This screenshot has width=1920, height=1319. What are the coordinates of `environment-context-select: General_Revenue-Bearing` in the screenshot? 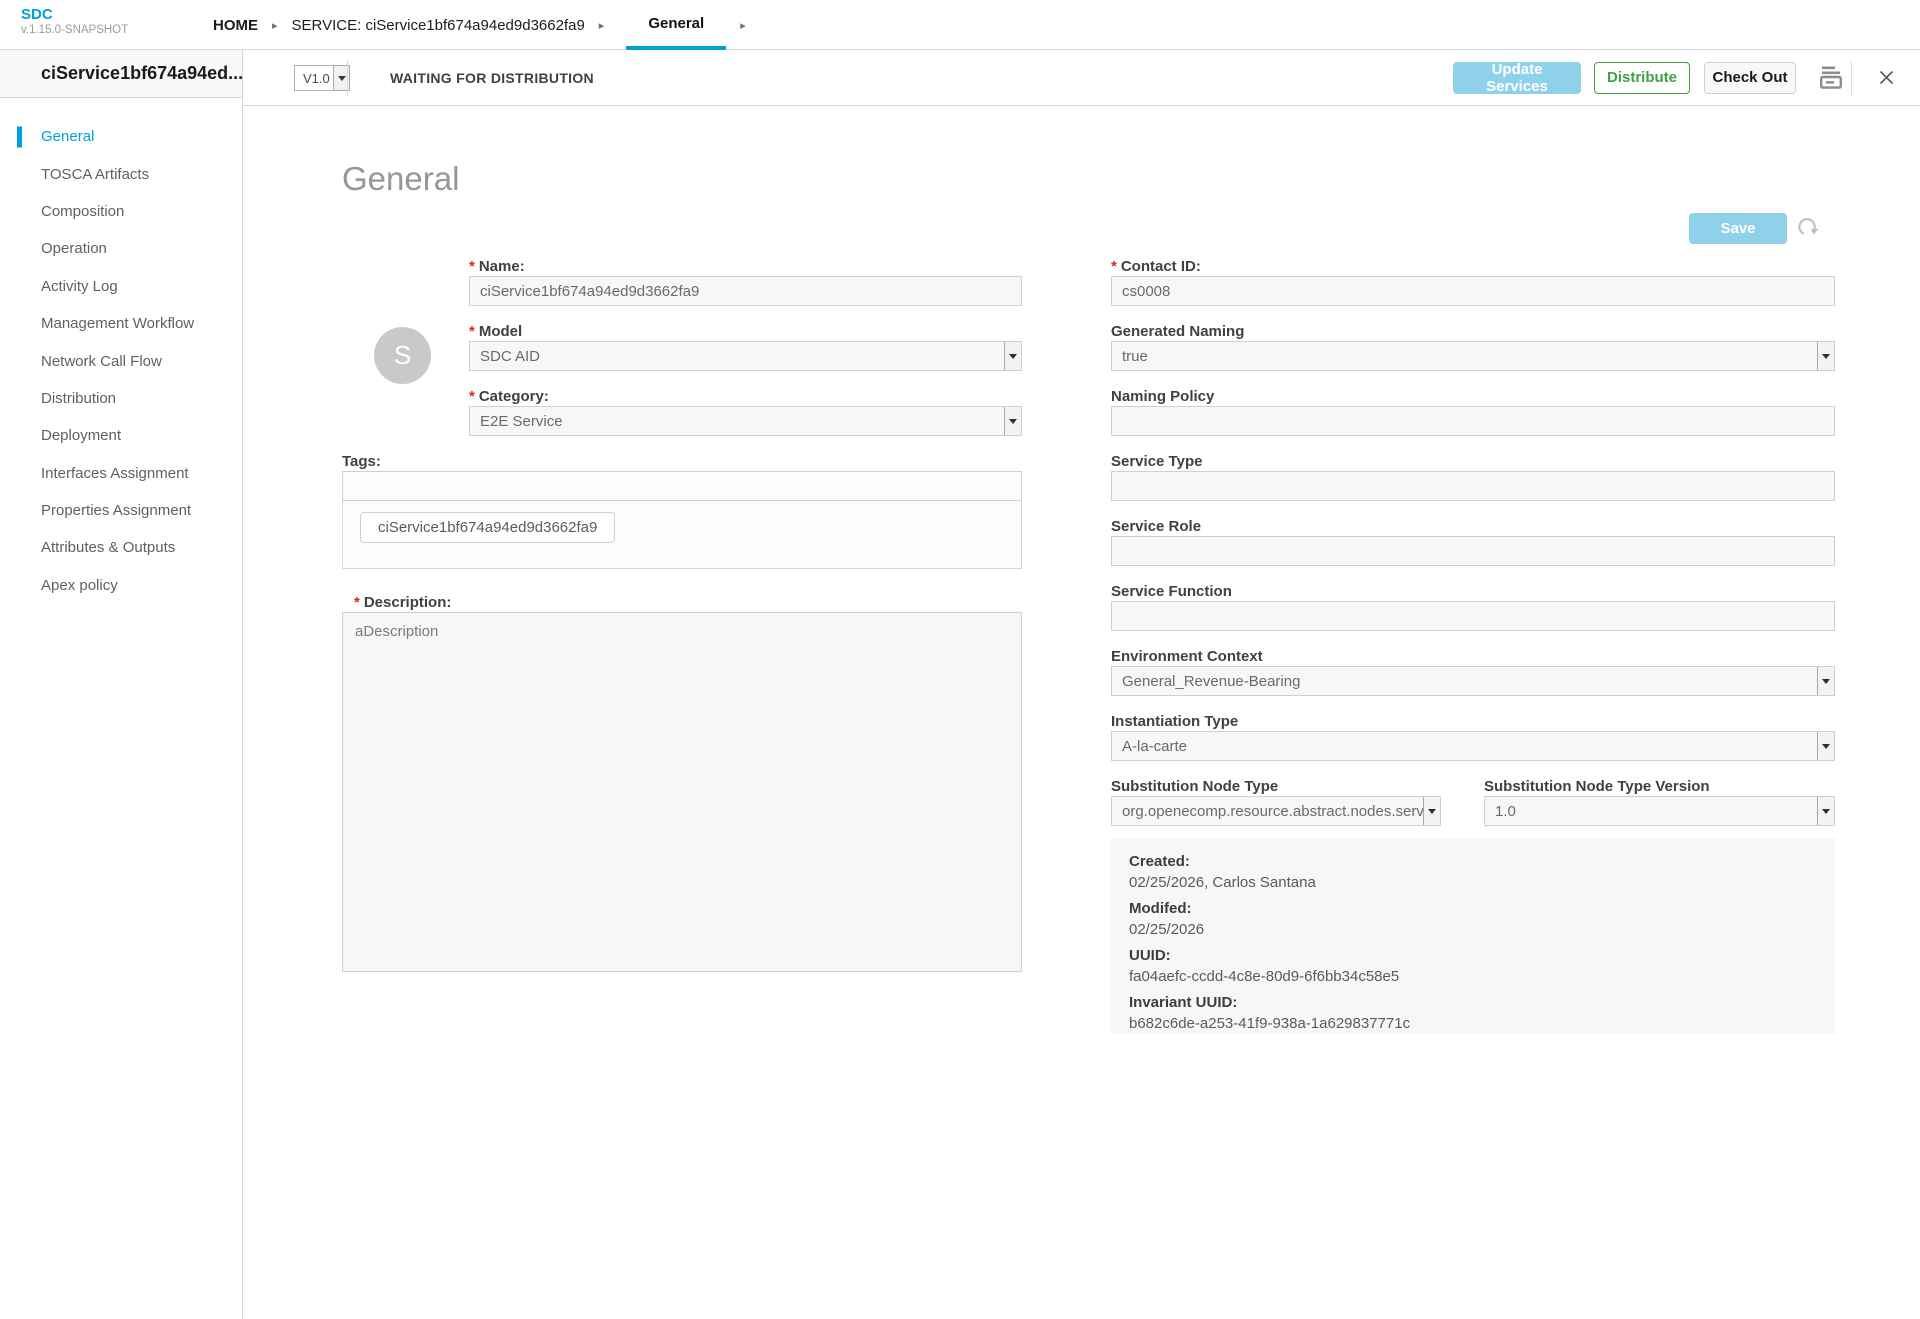 It's located at (1473, 681).